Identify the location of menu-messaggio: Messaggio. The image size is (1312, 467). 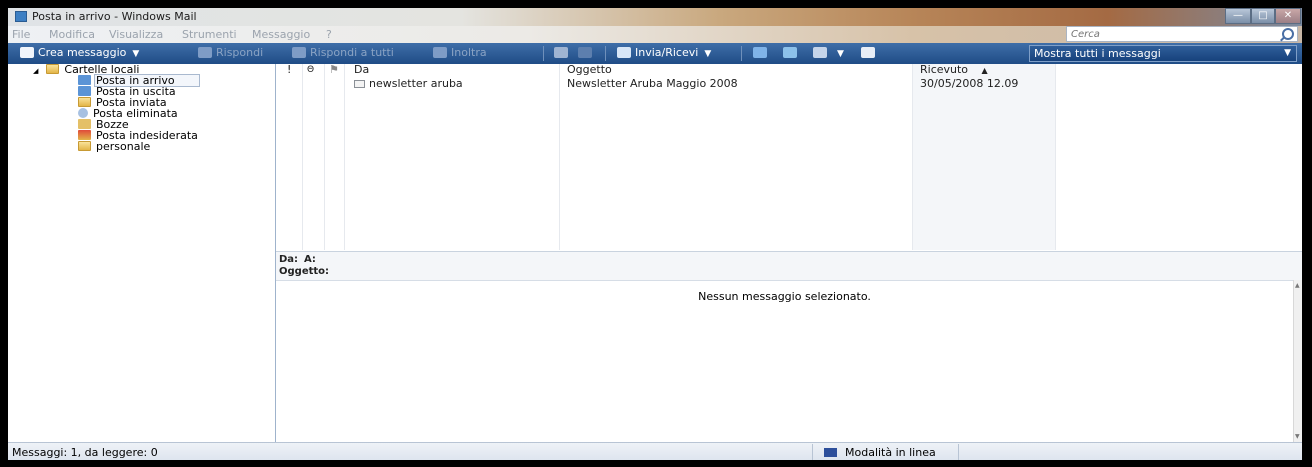
(281, 34).